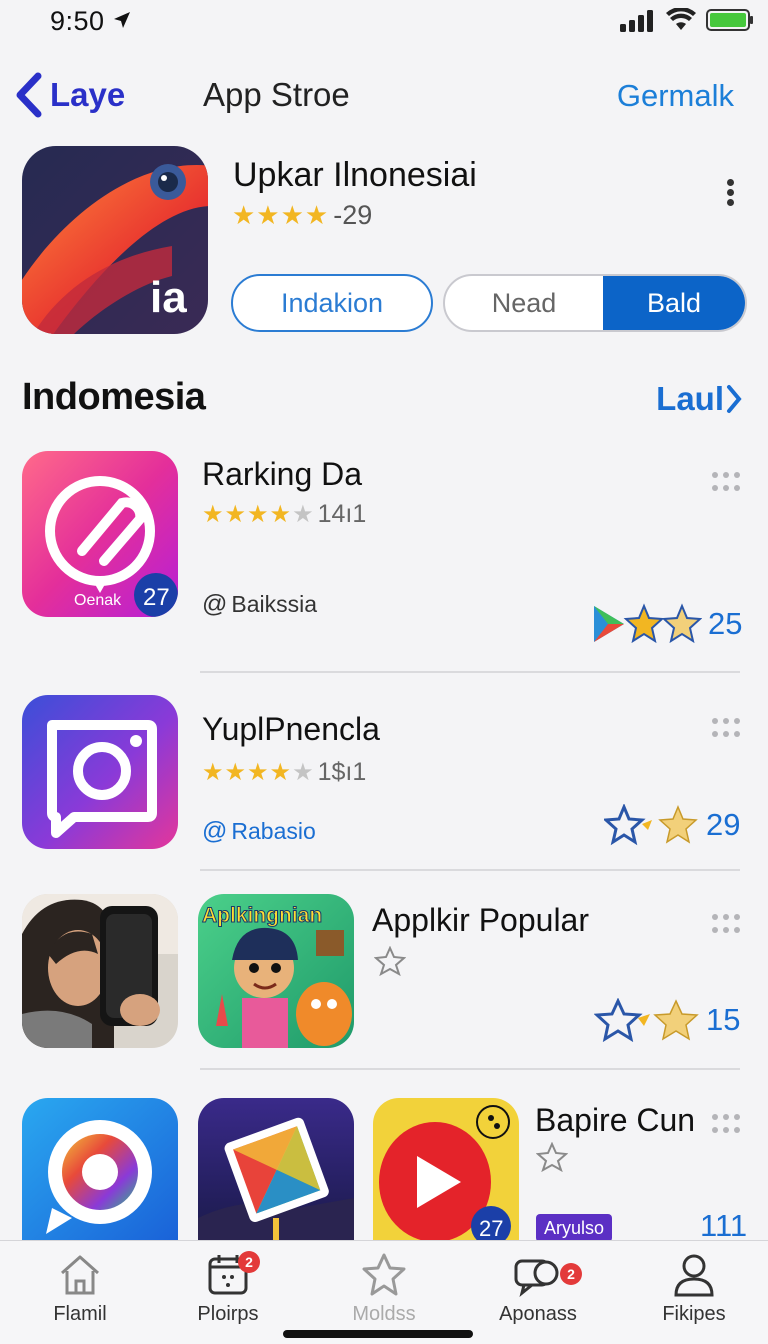  I want to click on tab-label: Ploirps, so click(228, 1314).